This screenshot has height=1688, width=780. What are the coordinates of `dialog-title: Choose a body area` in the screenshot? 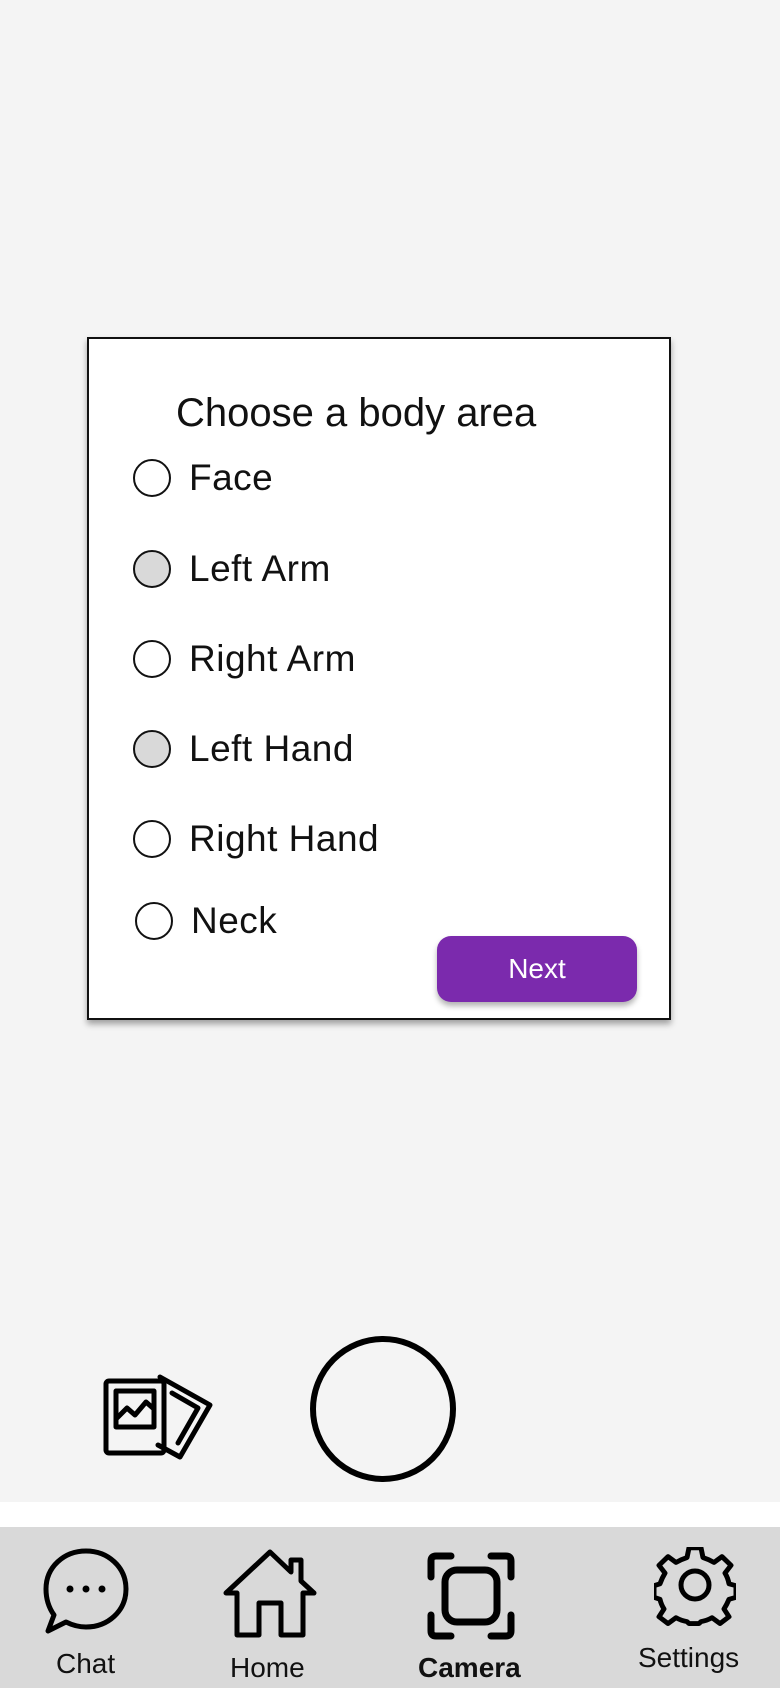 It's located at (356, 413).